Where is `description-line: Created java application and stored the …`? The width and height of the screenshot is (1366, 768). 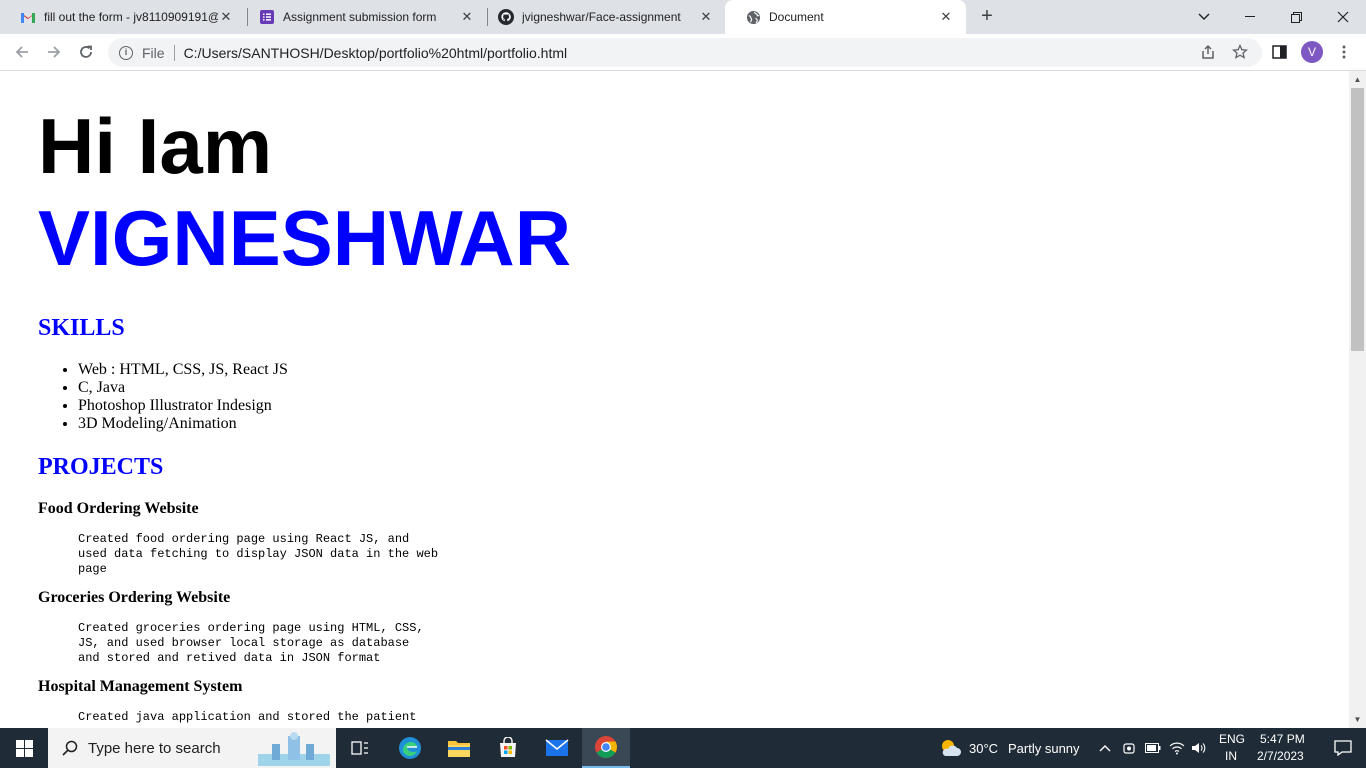 description-line: Created java application and stored the … is located at coordinates (247, 717).